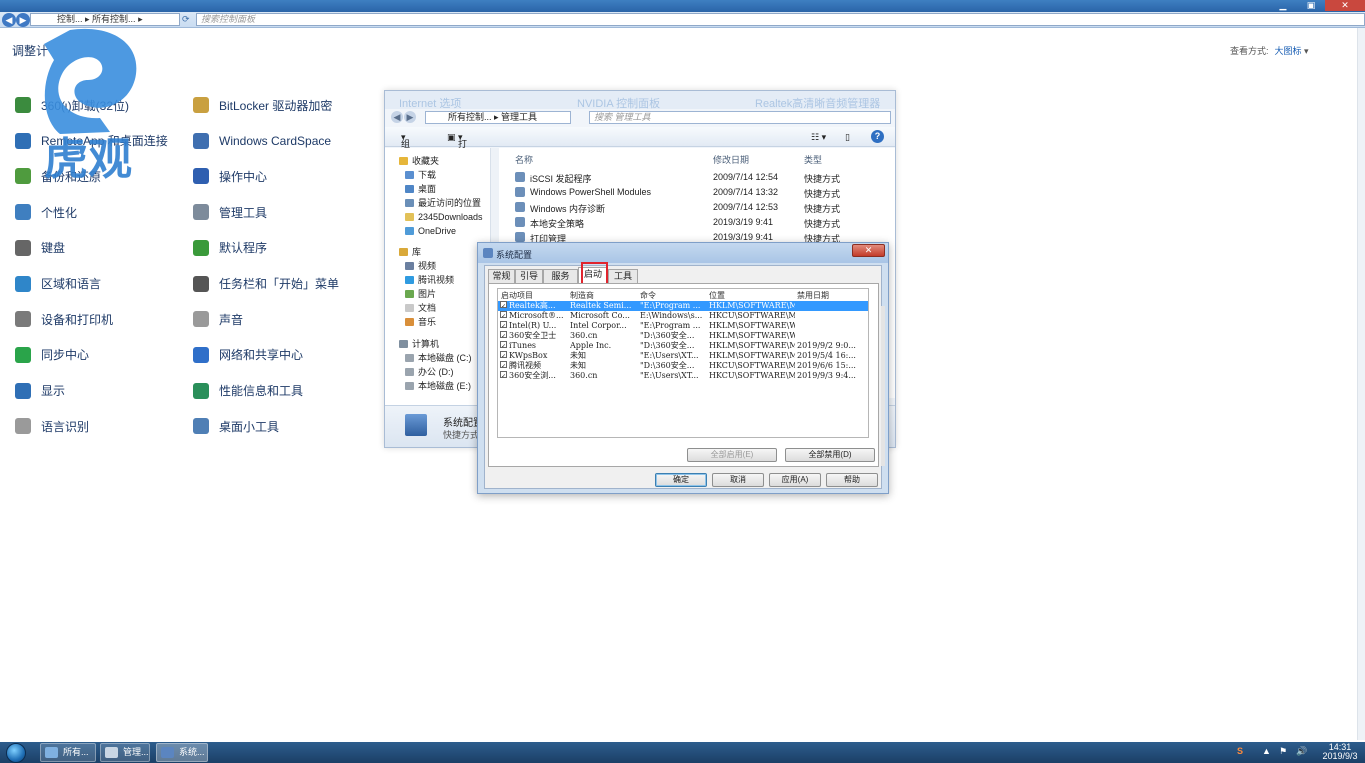 The width and height of the screenshot is (1365, 763). I want to click on close-button: ✕, so click(1345, 5).